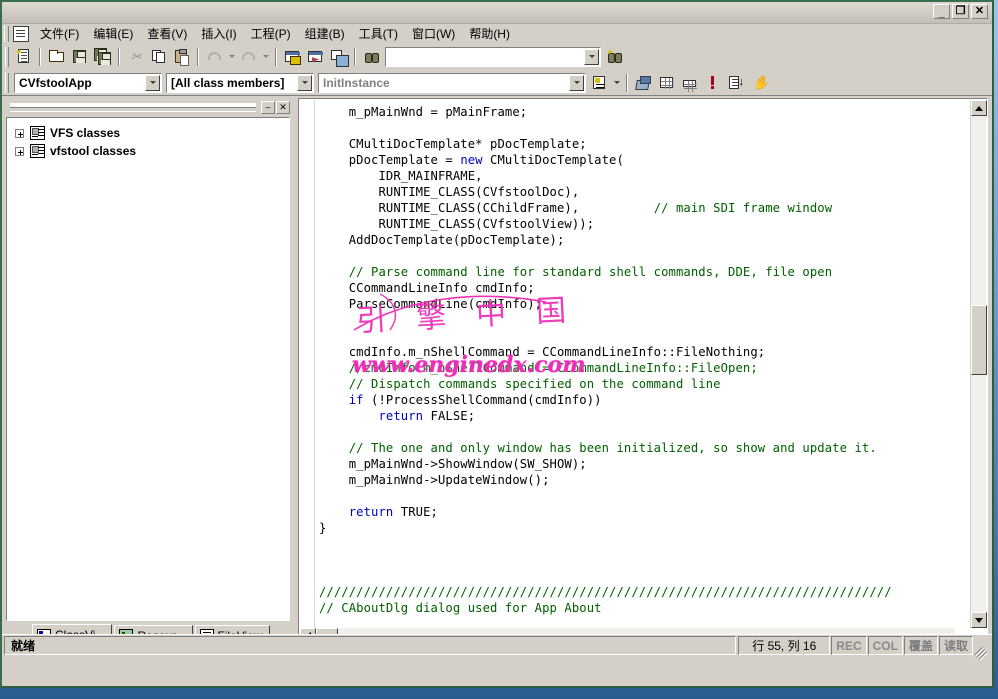  Describe the element at coordinates (471, 160) in the screenshot. I see `code-token: new` at that location.